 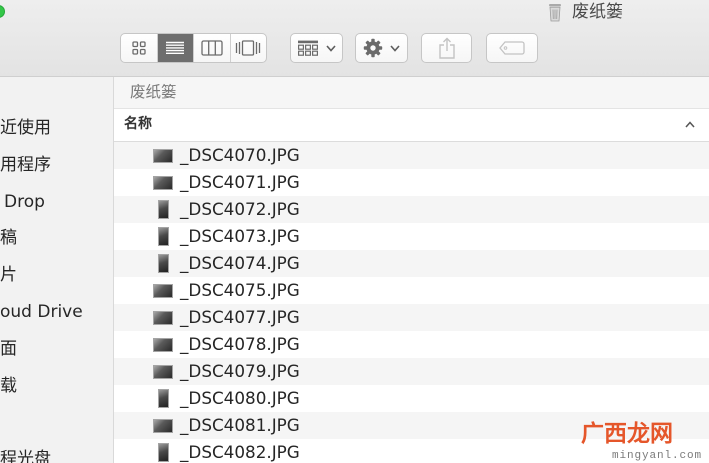 I want to click on file-name: _DSC4073.JPG, so click(x=240, y=236).